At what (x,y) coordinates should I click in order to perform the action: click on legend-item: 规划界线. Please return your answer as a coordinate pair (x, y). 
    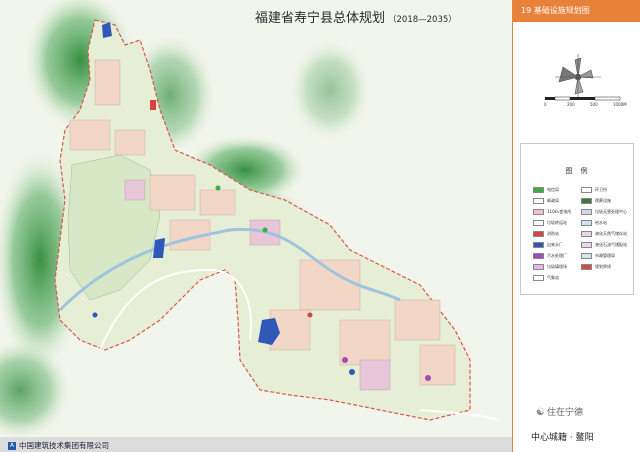
    Looking at the image, I should click on (596, 267).